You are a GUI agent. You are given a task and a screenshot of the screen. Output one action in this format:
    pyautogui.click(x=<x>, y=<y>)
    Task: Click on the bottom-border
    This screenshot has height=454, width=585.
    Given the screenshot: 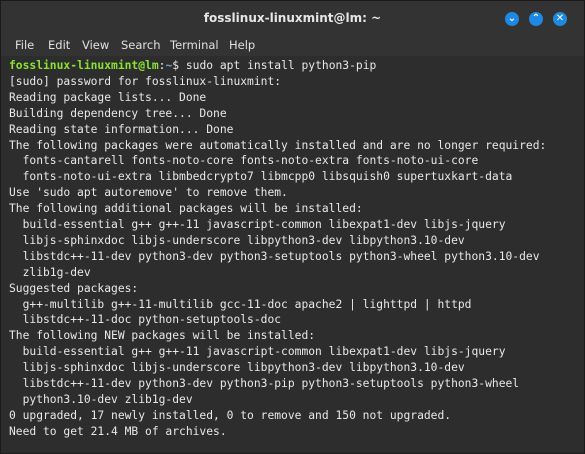 What is the action you would take?
    pyautogui.click(x=292, y=447)
    